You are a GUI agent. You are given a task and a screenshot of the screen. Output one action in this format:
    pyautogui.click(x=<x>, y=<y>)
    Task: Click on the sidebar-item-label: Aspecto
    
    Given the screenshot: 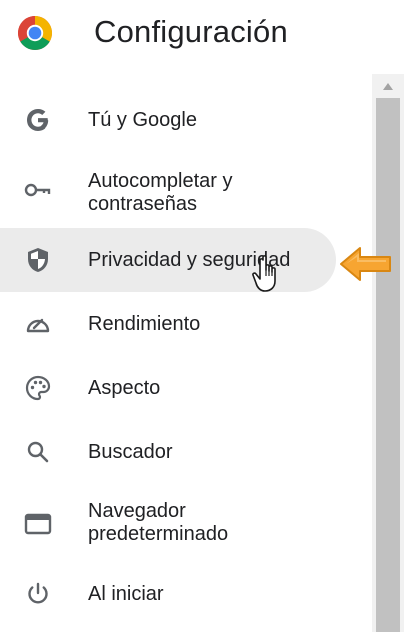 What is the action you would take?
    pyautogui.click(x=124, y=388)
    